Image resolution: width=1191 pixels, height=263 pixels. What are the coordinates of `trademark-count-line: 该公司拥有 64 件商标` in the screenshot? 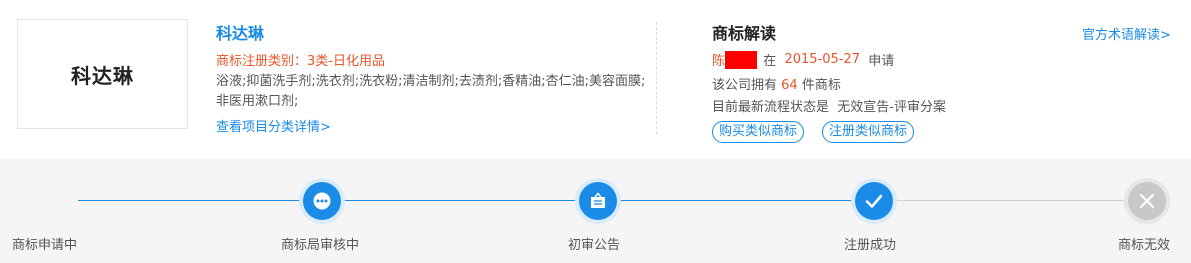 It's located at (776, 83).